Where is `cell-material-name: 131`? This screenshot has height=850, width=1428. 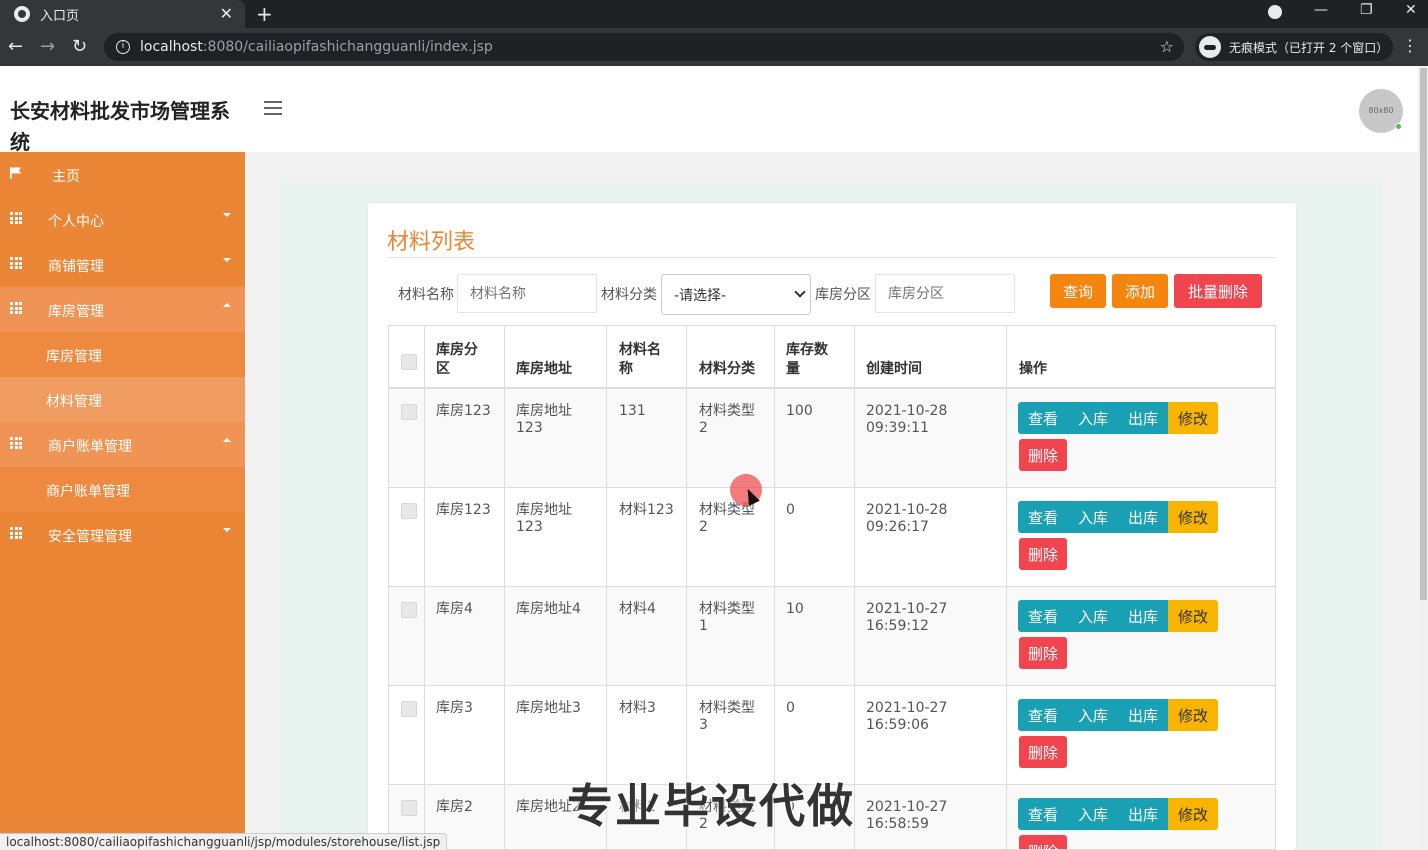 cell-material-name: 131 is located at coordinates (632, 411).